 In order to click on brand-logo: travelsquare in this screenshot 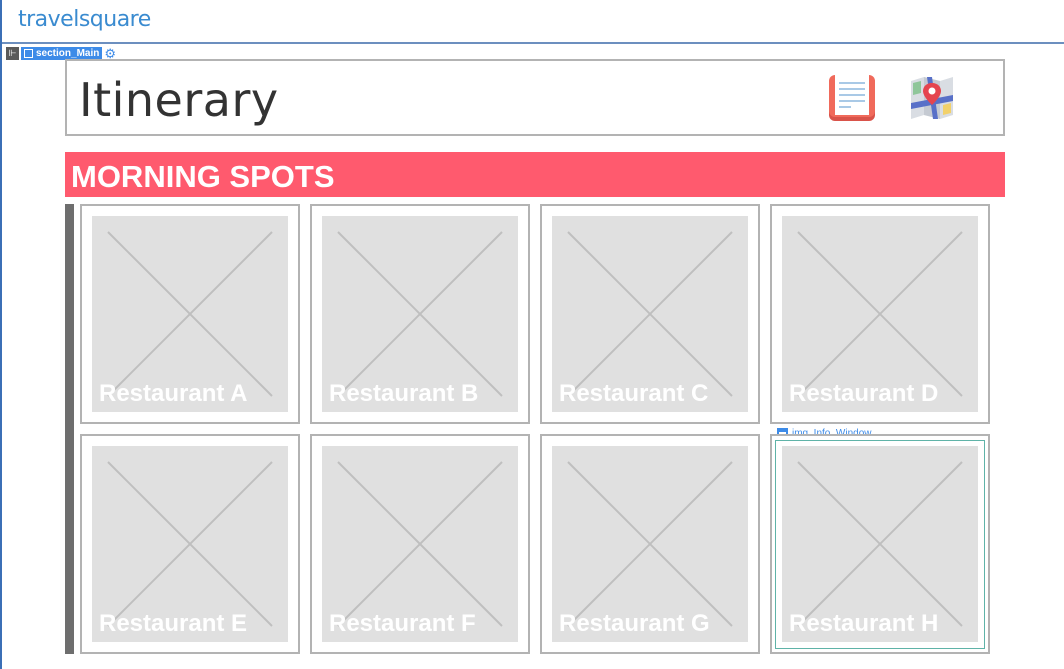, I will do `click(84, 19)`.